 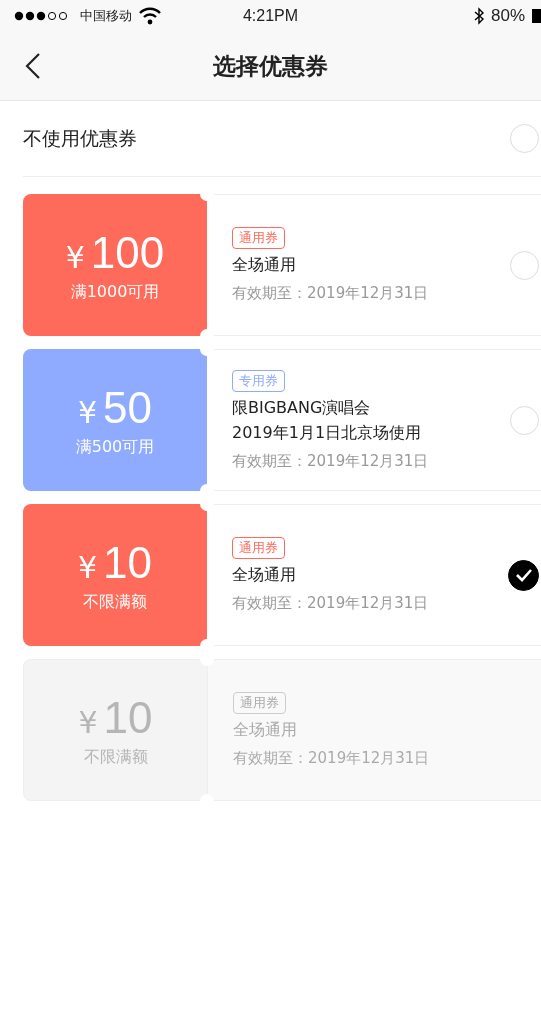 I want to click on coupon-scope: 2019年1月1日北京场使用, so click(x=327, y=433).